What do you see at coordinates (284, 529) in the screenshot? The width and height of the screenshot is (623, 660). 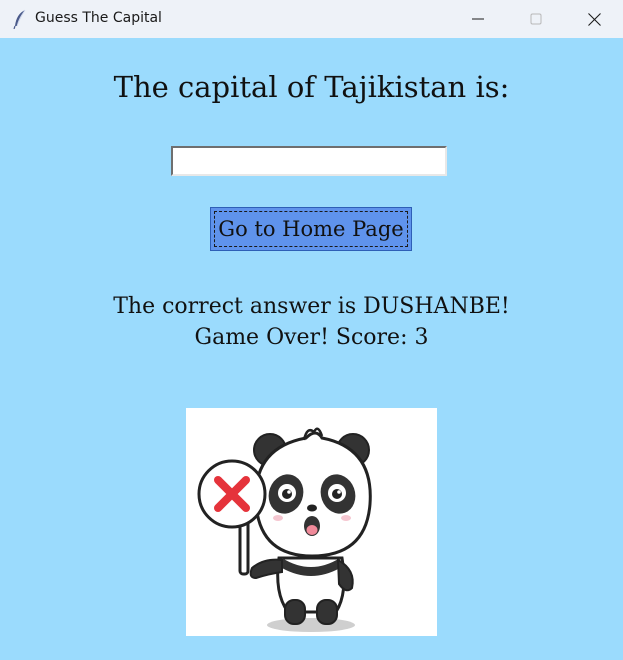 I see `sad-panda-wrong-sign-icon` at bounding box center [284, 529].